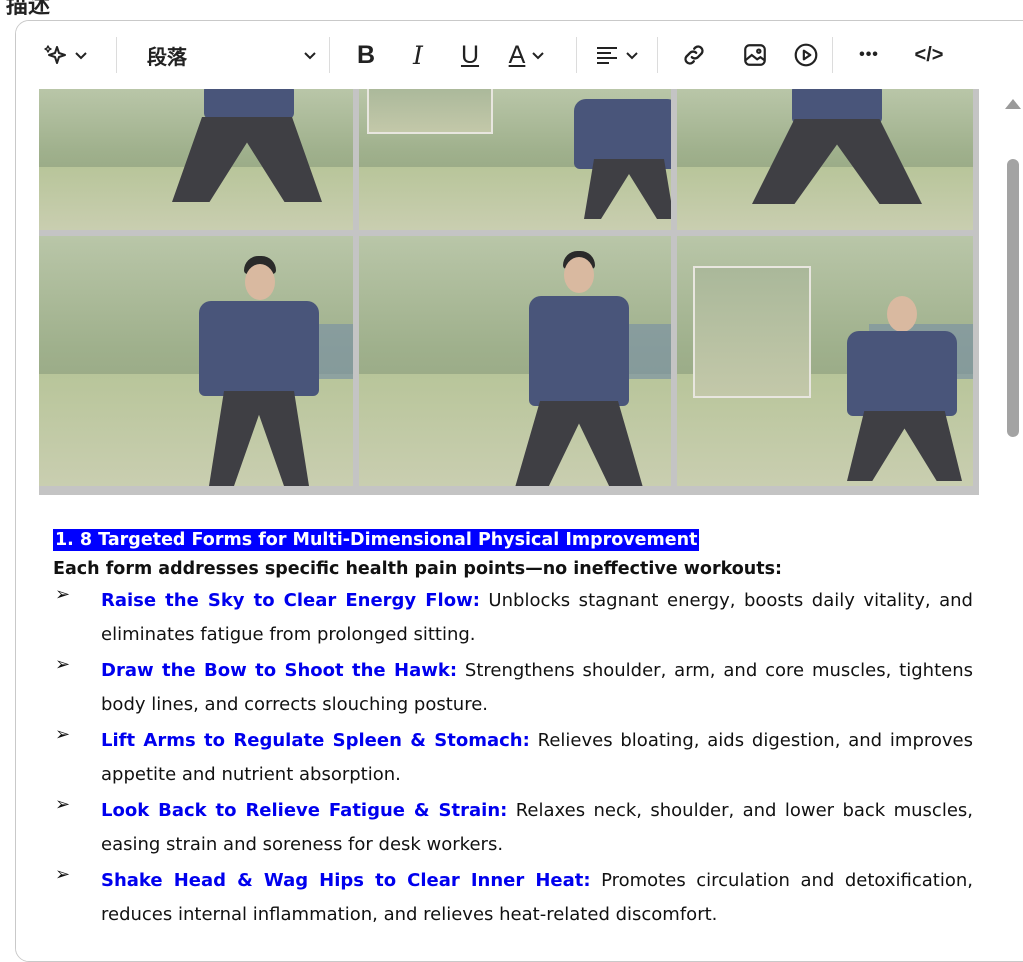  I want to click on bold-button: B, so click(366, 55).